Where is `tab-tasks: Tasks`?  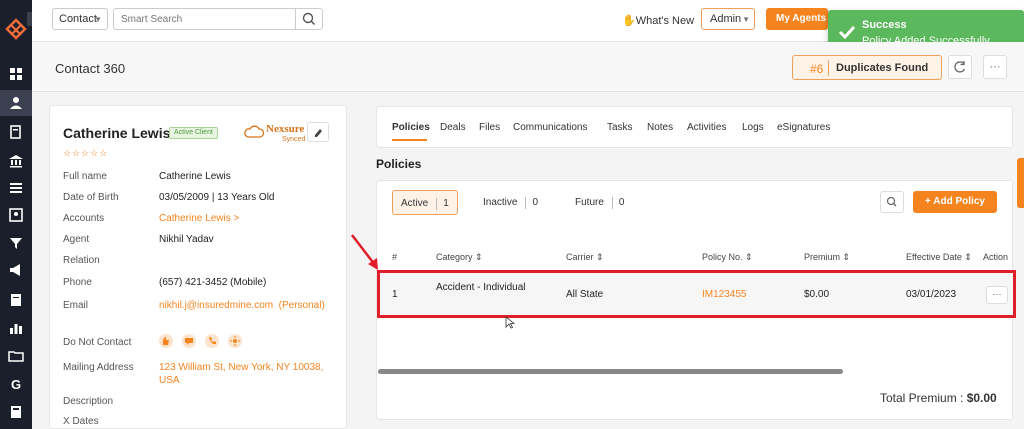
tab-tasks: Tasks is located at coordinates (620, 127).